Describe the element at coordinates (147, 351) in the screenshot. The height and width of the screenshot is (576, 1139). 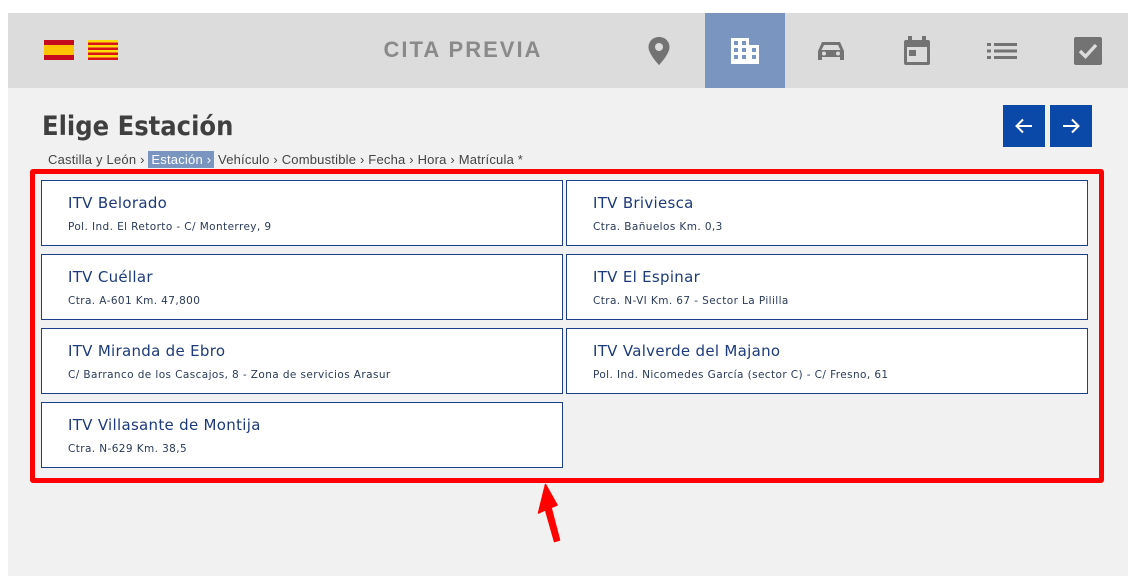
I see `station-name: ITV Miranda de Ebro` at that location.